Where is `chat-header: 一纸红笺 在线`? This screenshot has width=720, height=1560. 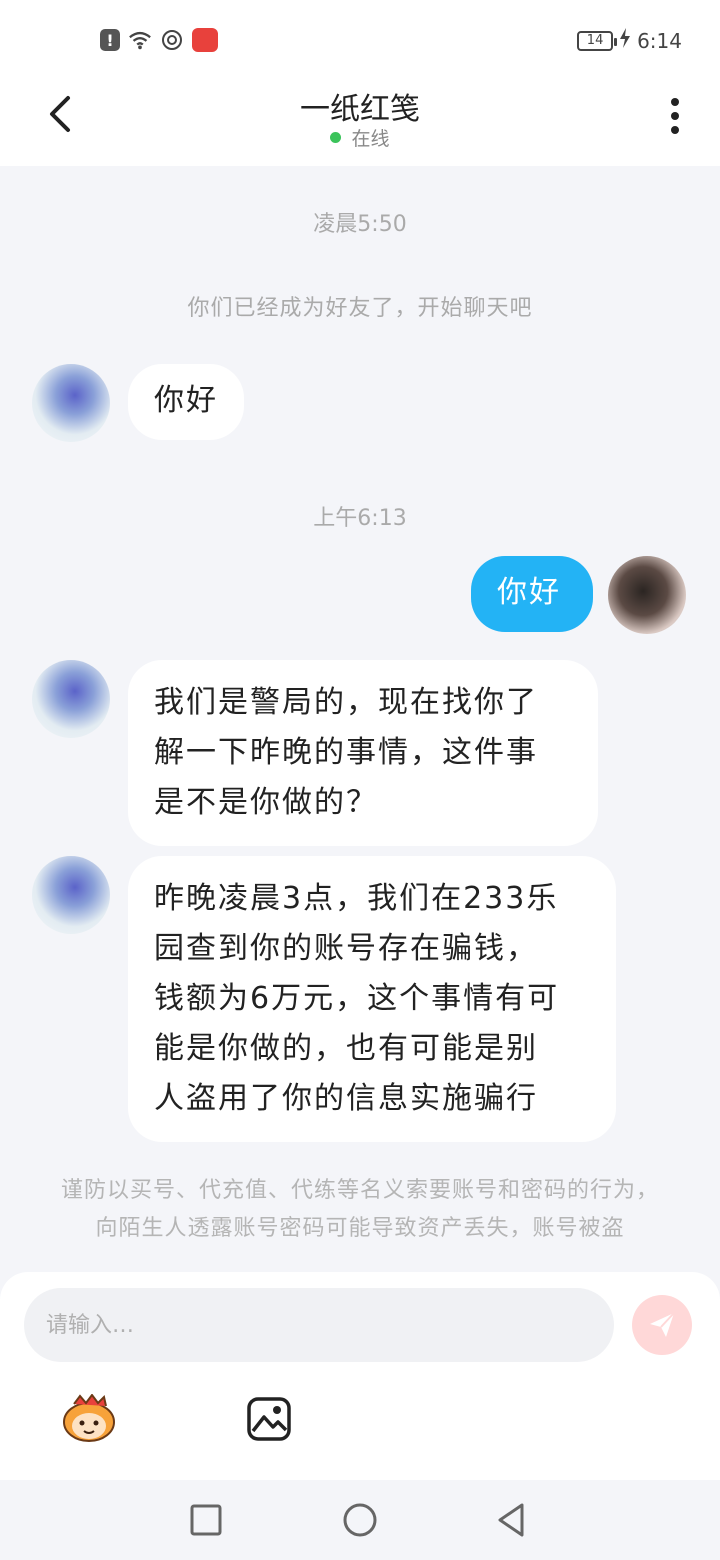
chat-header: 一纸红笺 在线 is located at coordinates (360, 123).